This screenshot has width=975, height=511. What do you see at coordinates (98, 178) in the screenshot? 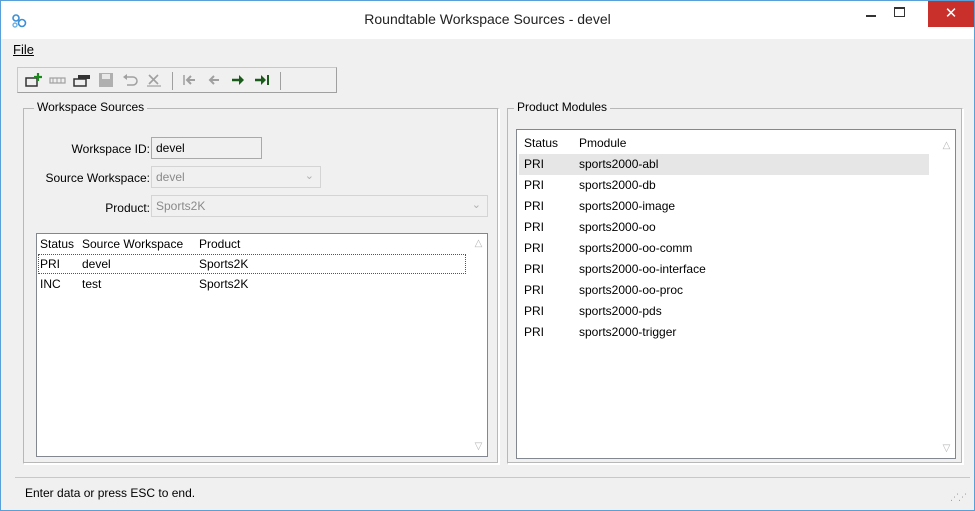
I see `source-workspace-label: Source Workspace:` at bounding box center [98, 178].